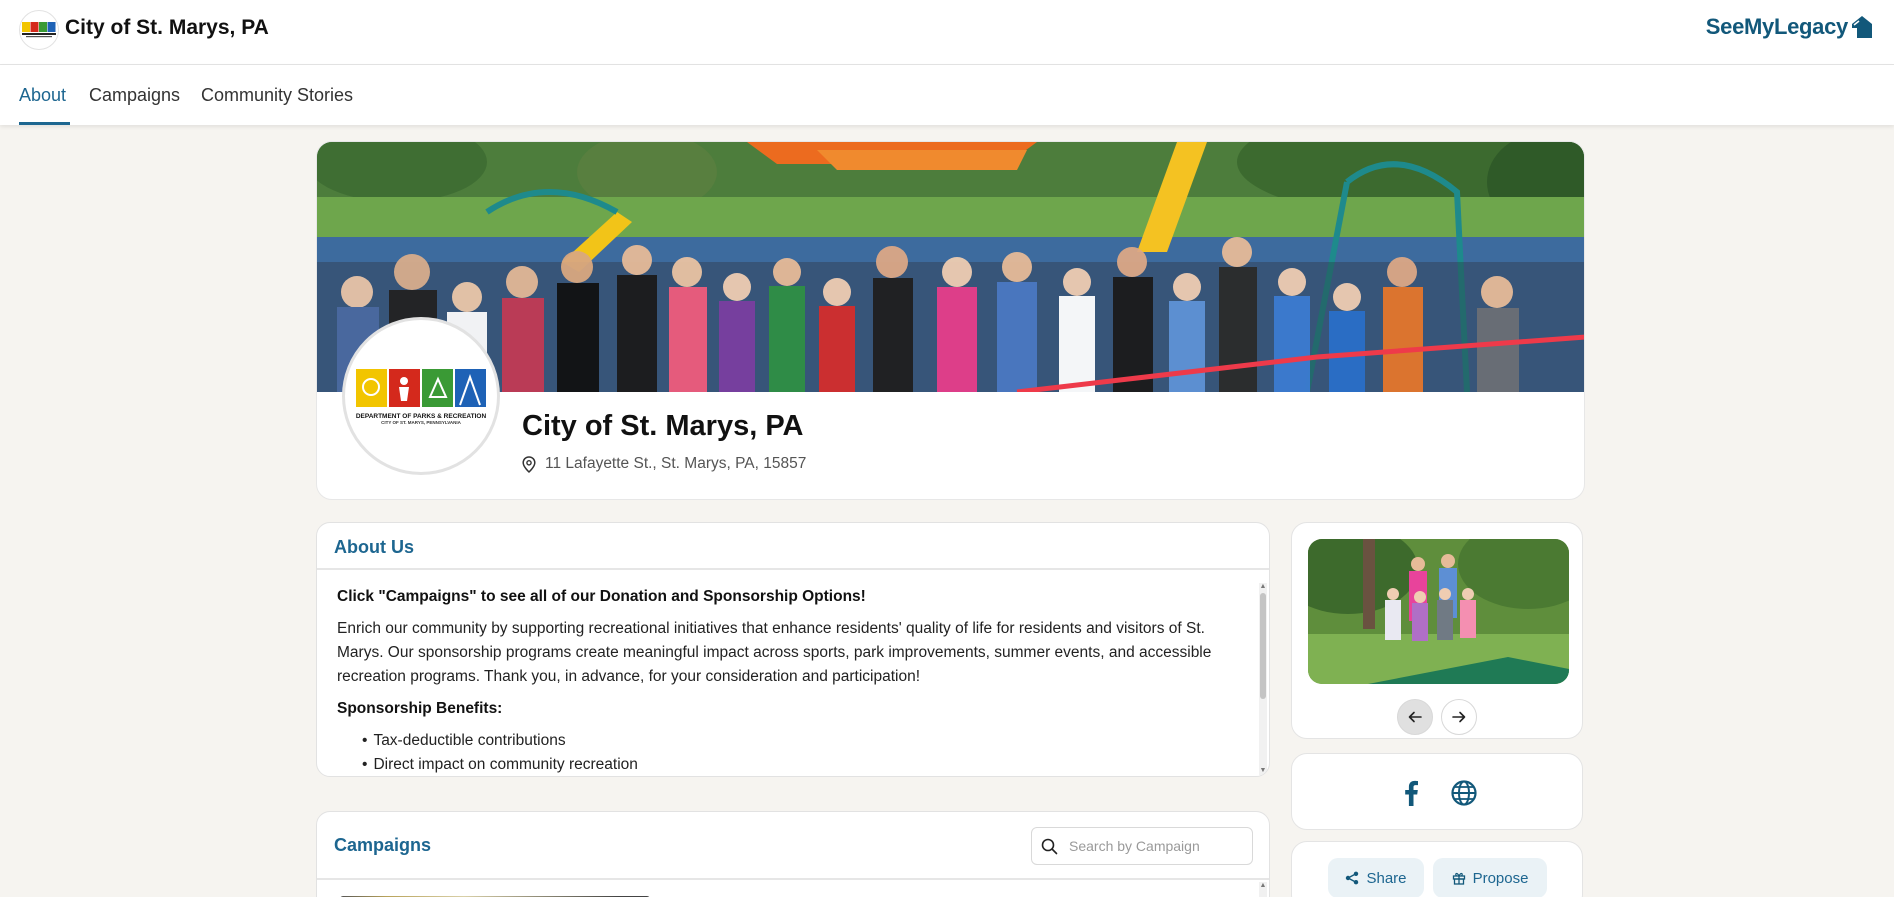  Describe the element at coordinates (383, 845) in the screenshot. I see `campaigns-title: Campaigns` at that location.